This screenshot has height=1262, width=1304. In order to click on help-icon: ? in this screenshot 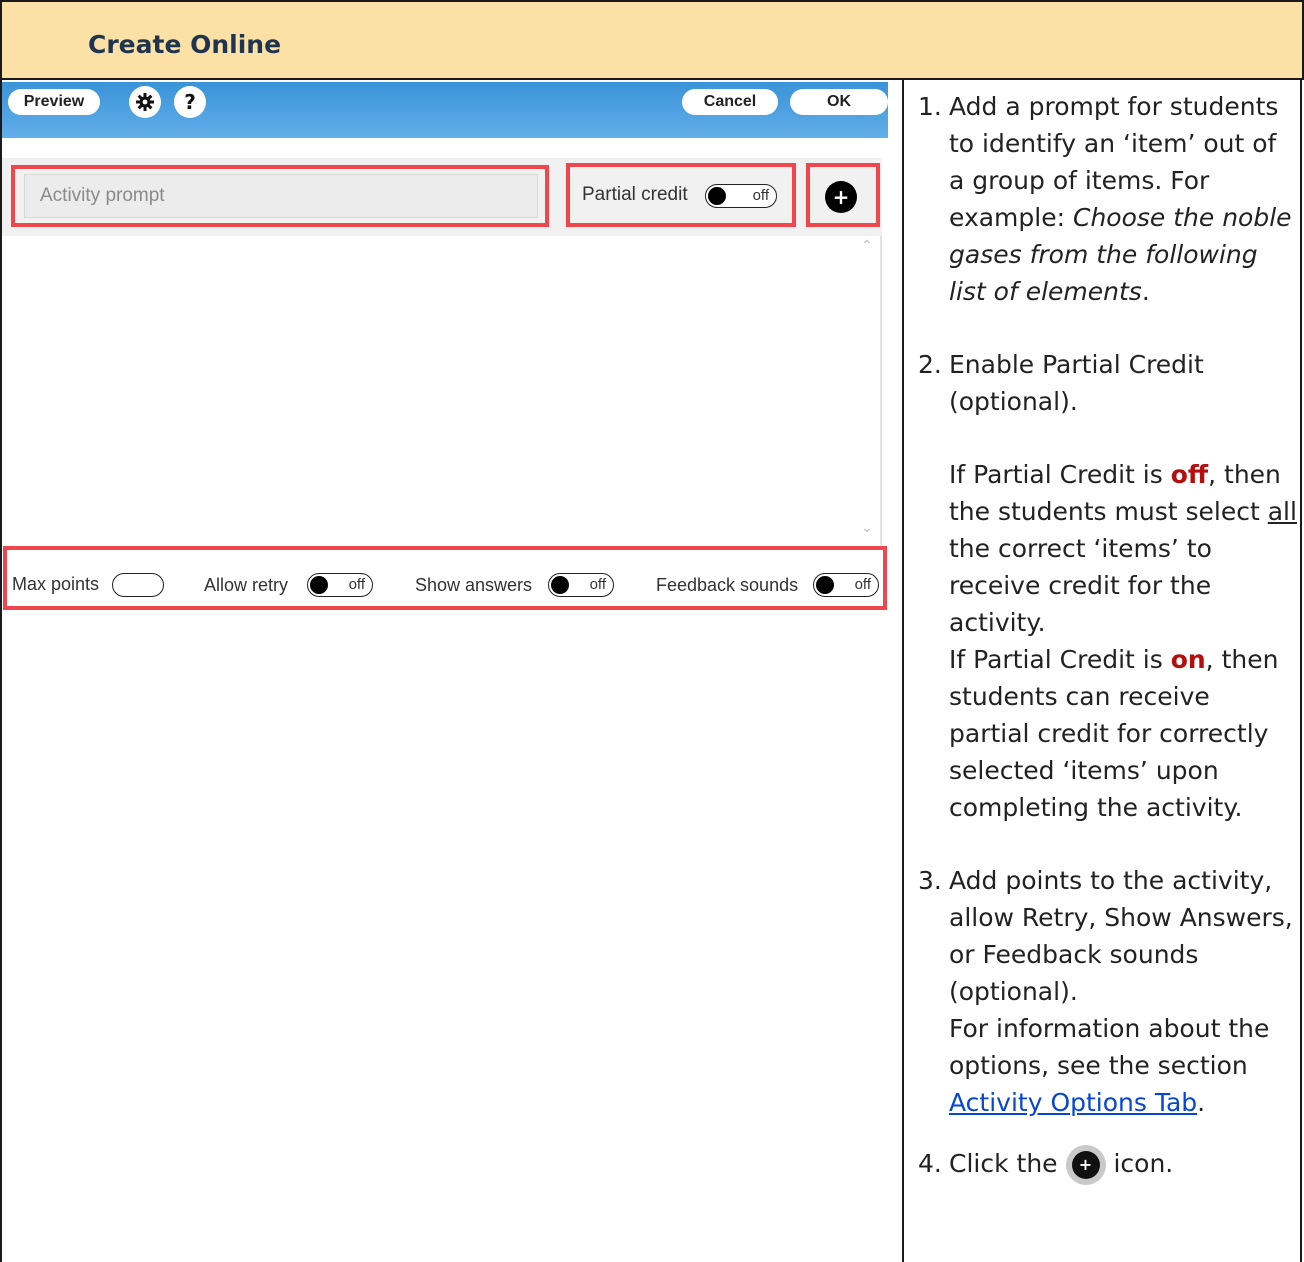, I will do `click(190, 102)`.